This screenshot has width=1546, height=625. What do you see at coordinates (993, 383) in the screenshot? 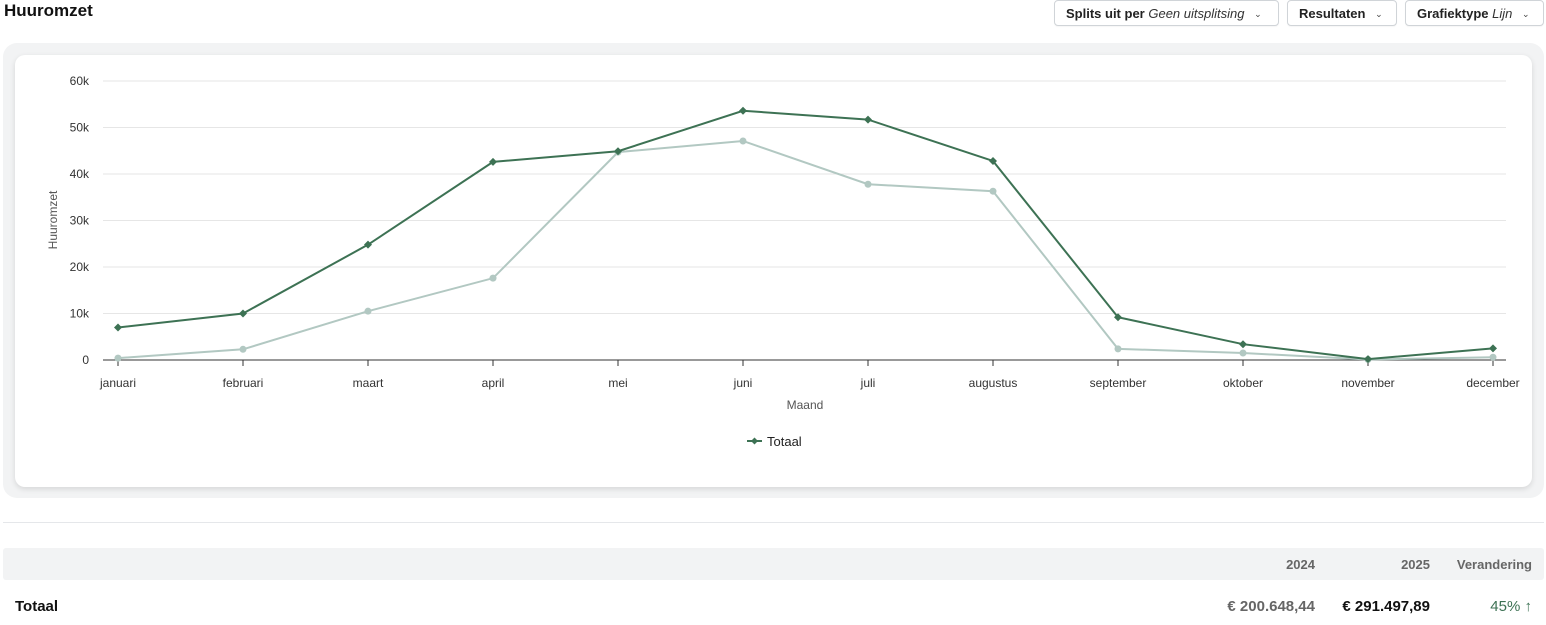
I see `x-tick-label: augustus` at bounding box center [993, 383].